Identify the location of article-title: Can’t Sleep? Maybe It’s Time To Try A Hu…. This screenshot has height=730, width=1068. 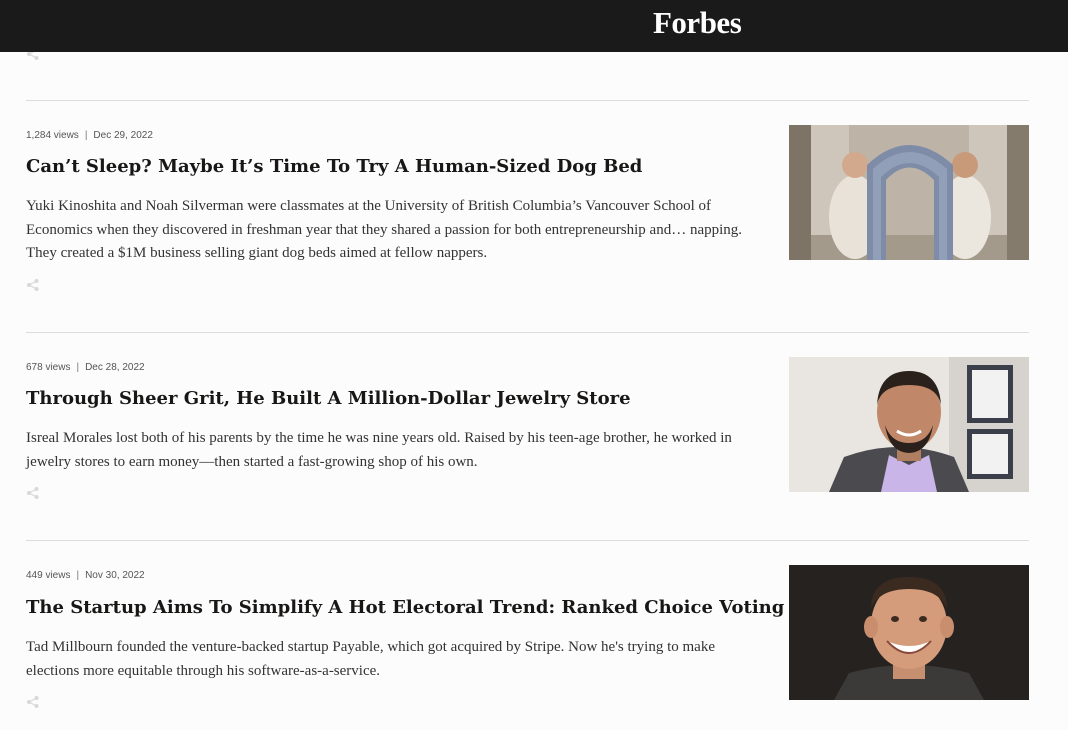
(396, 167).